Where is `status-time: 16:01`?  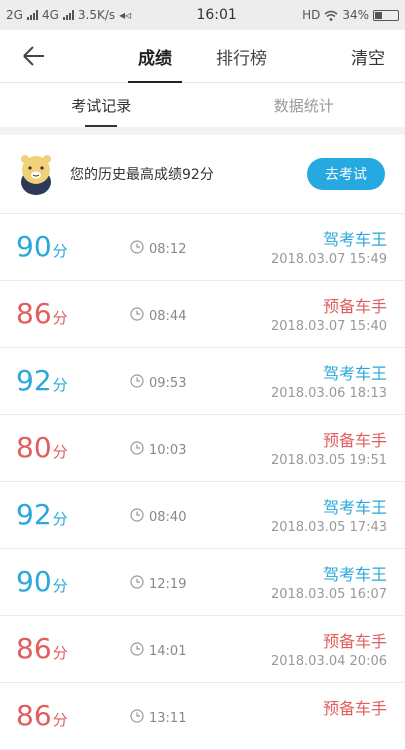
status-time: 16:01 is located at coordinates (216, 15).